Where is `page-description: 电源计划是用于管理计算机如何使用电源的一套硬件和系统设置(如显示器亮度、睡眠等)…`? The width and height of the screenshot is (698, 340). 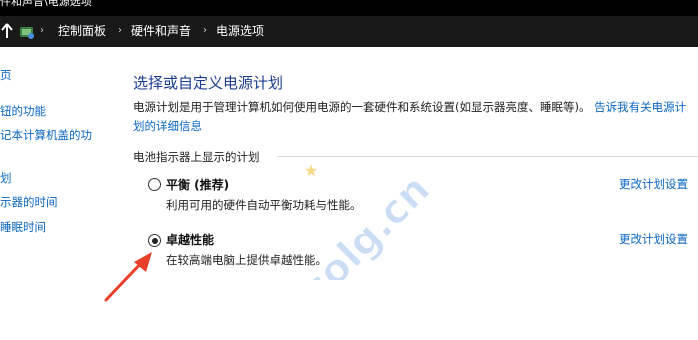 page-description: 电源计划是用于管理计算机如何使用电源的一套硬件和系统设置(如显示器亮度、睡眠等)… is located at coordinates (415, 117).